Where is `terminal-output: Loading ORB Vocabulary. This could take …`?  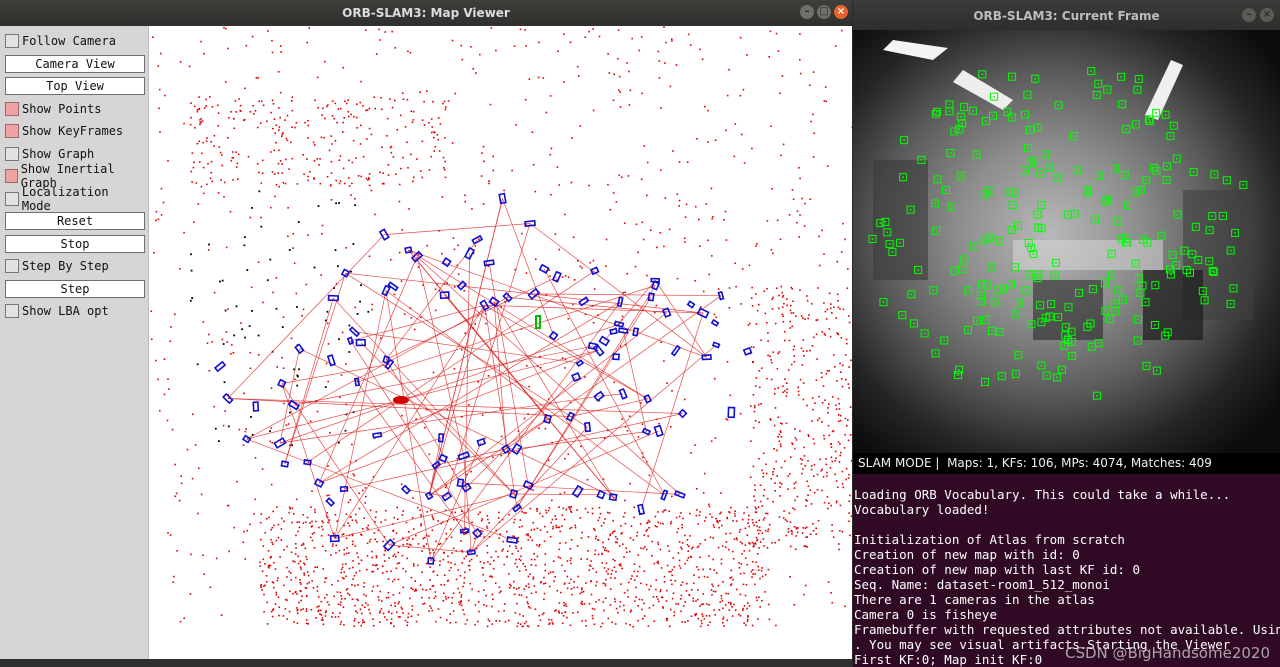
terminal-output: Loading ORB Vocabulary. This could take … is located at coordinates (1066, 570).